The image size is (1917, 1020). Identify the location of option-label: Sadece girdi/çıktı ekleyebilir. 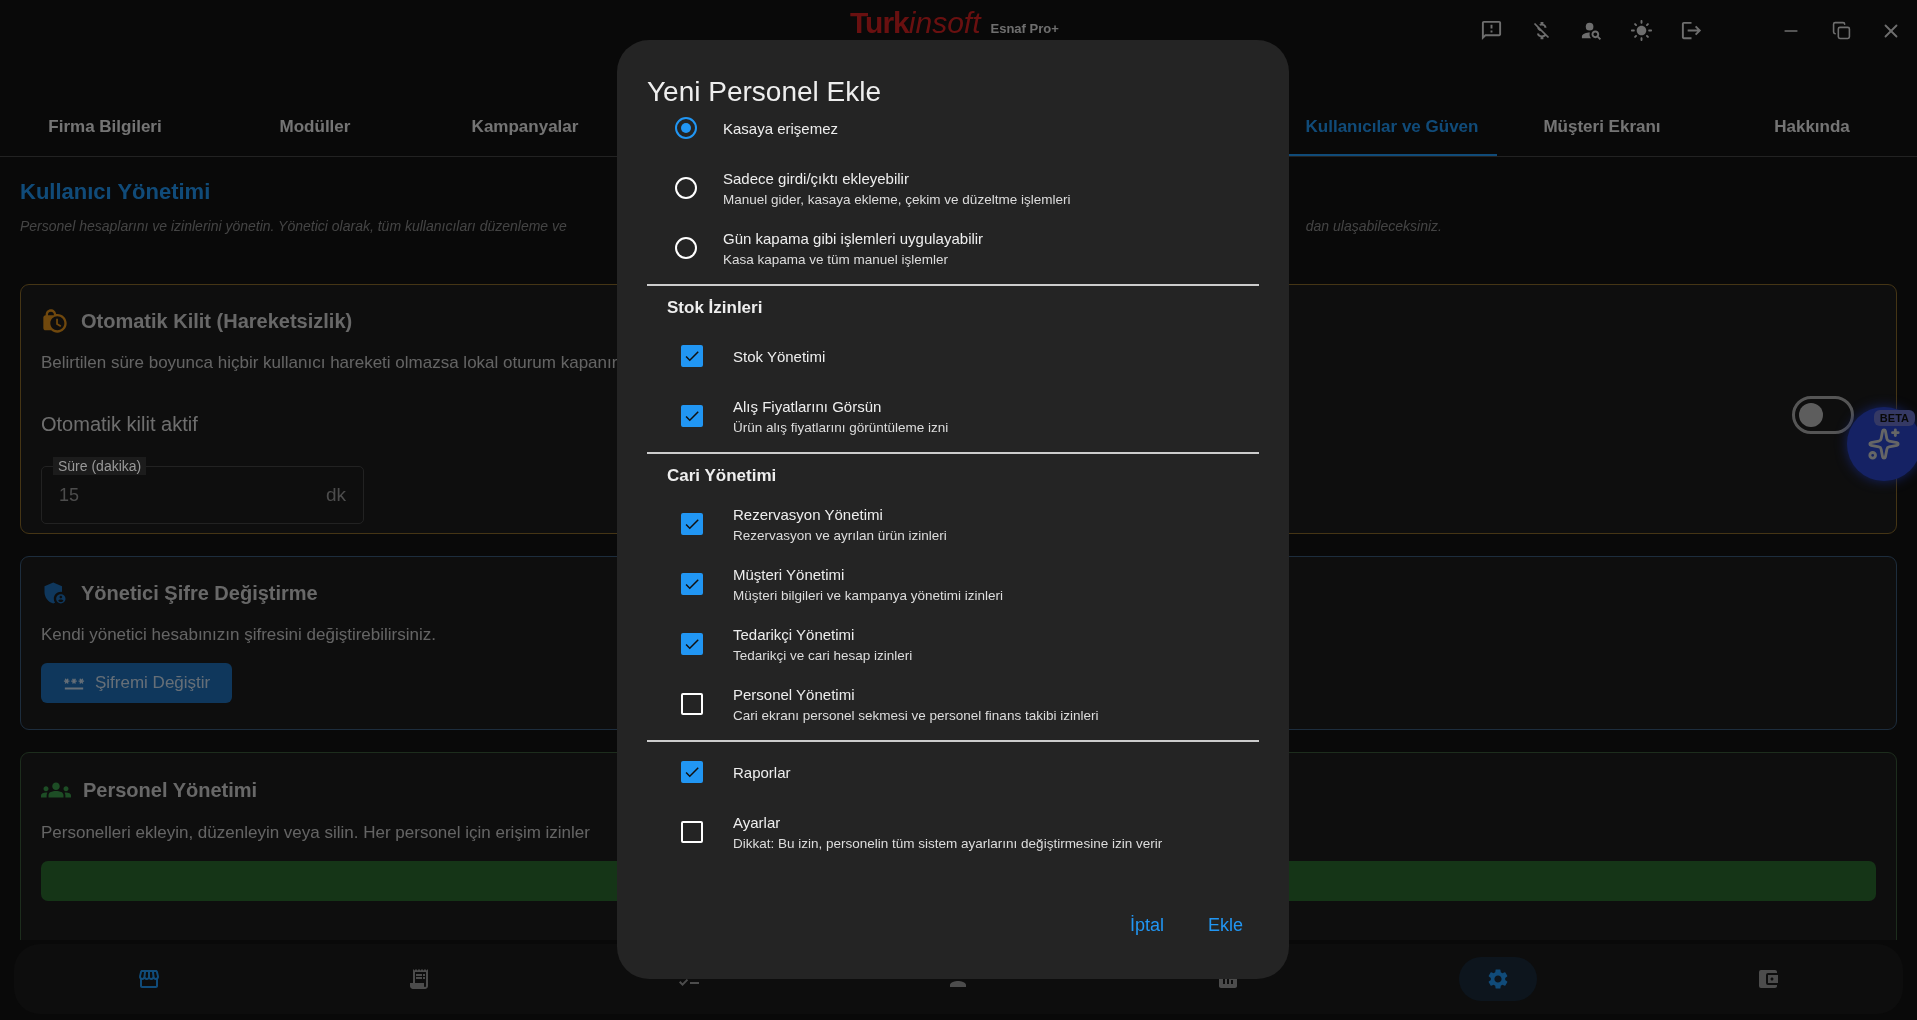
(816, 178).